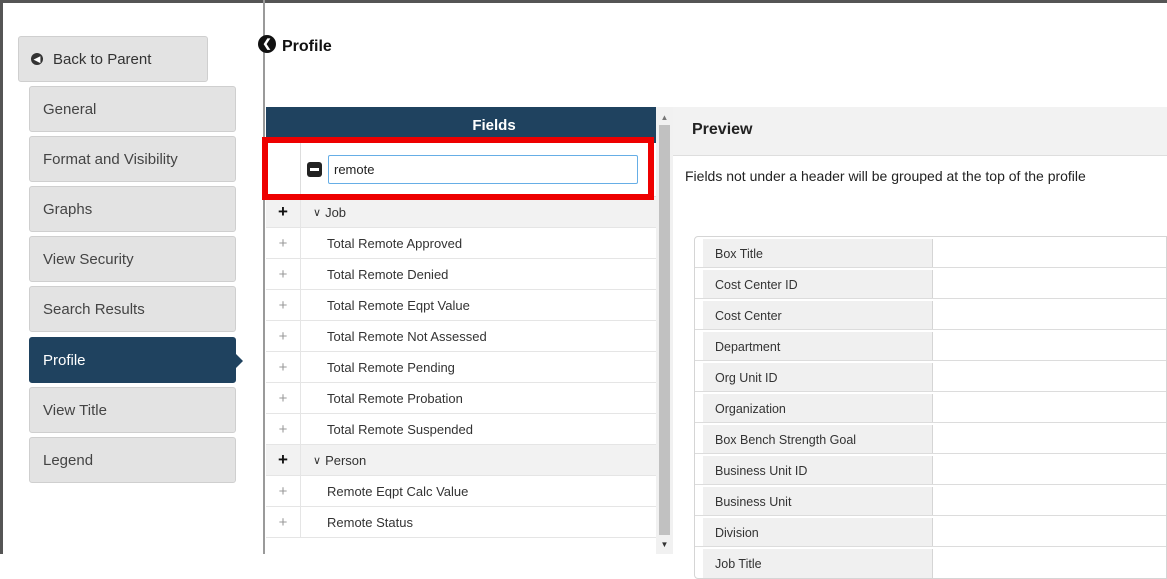  Describe the element at coordinates (68, 460) in the screenshot. I see `nav-item-label: Legend` at that location.